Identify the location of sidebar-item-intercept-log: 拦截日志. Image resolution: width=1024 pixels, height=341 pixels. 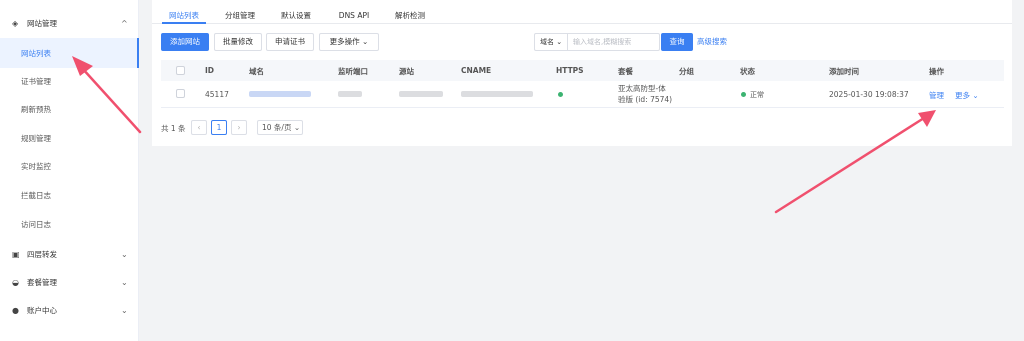
(69, 195).